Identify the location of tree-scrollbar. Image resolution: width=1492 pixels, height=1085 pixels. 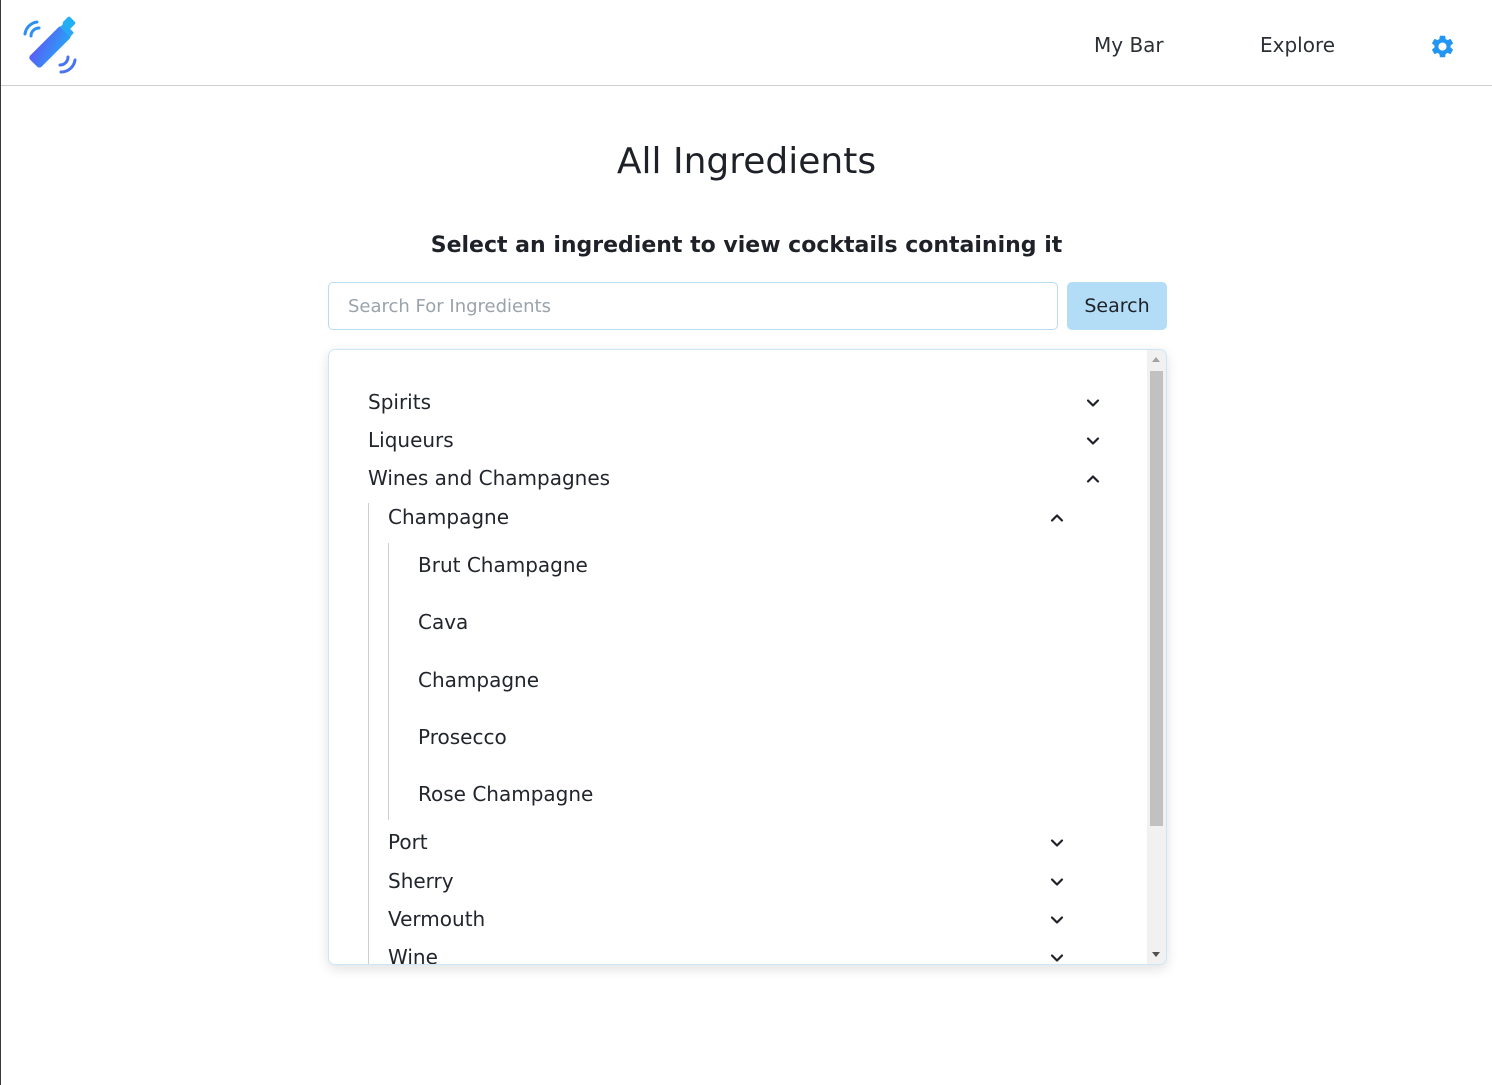
(1156, 657).